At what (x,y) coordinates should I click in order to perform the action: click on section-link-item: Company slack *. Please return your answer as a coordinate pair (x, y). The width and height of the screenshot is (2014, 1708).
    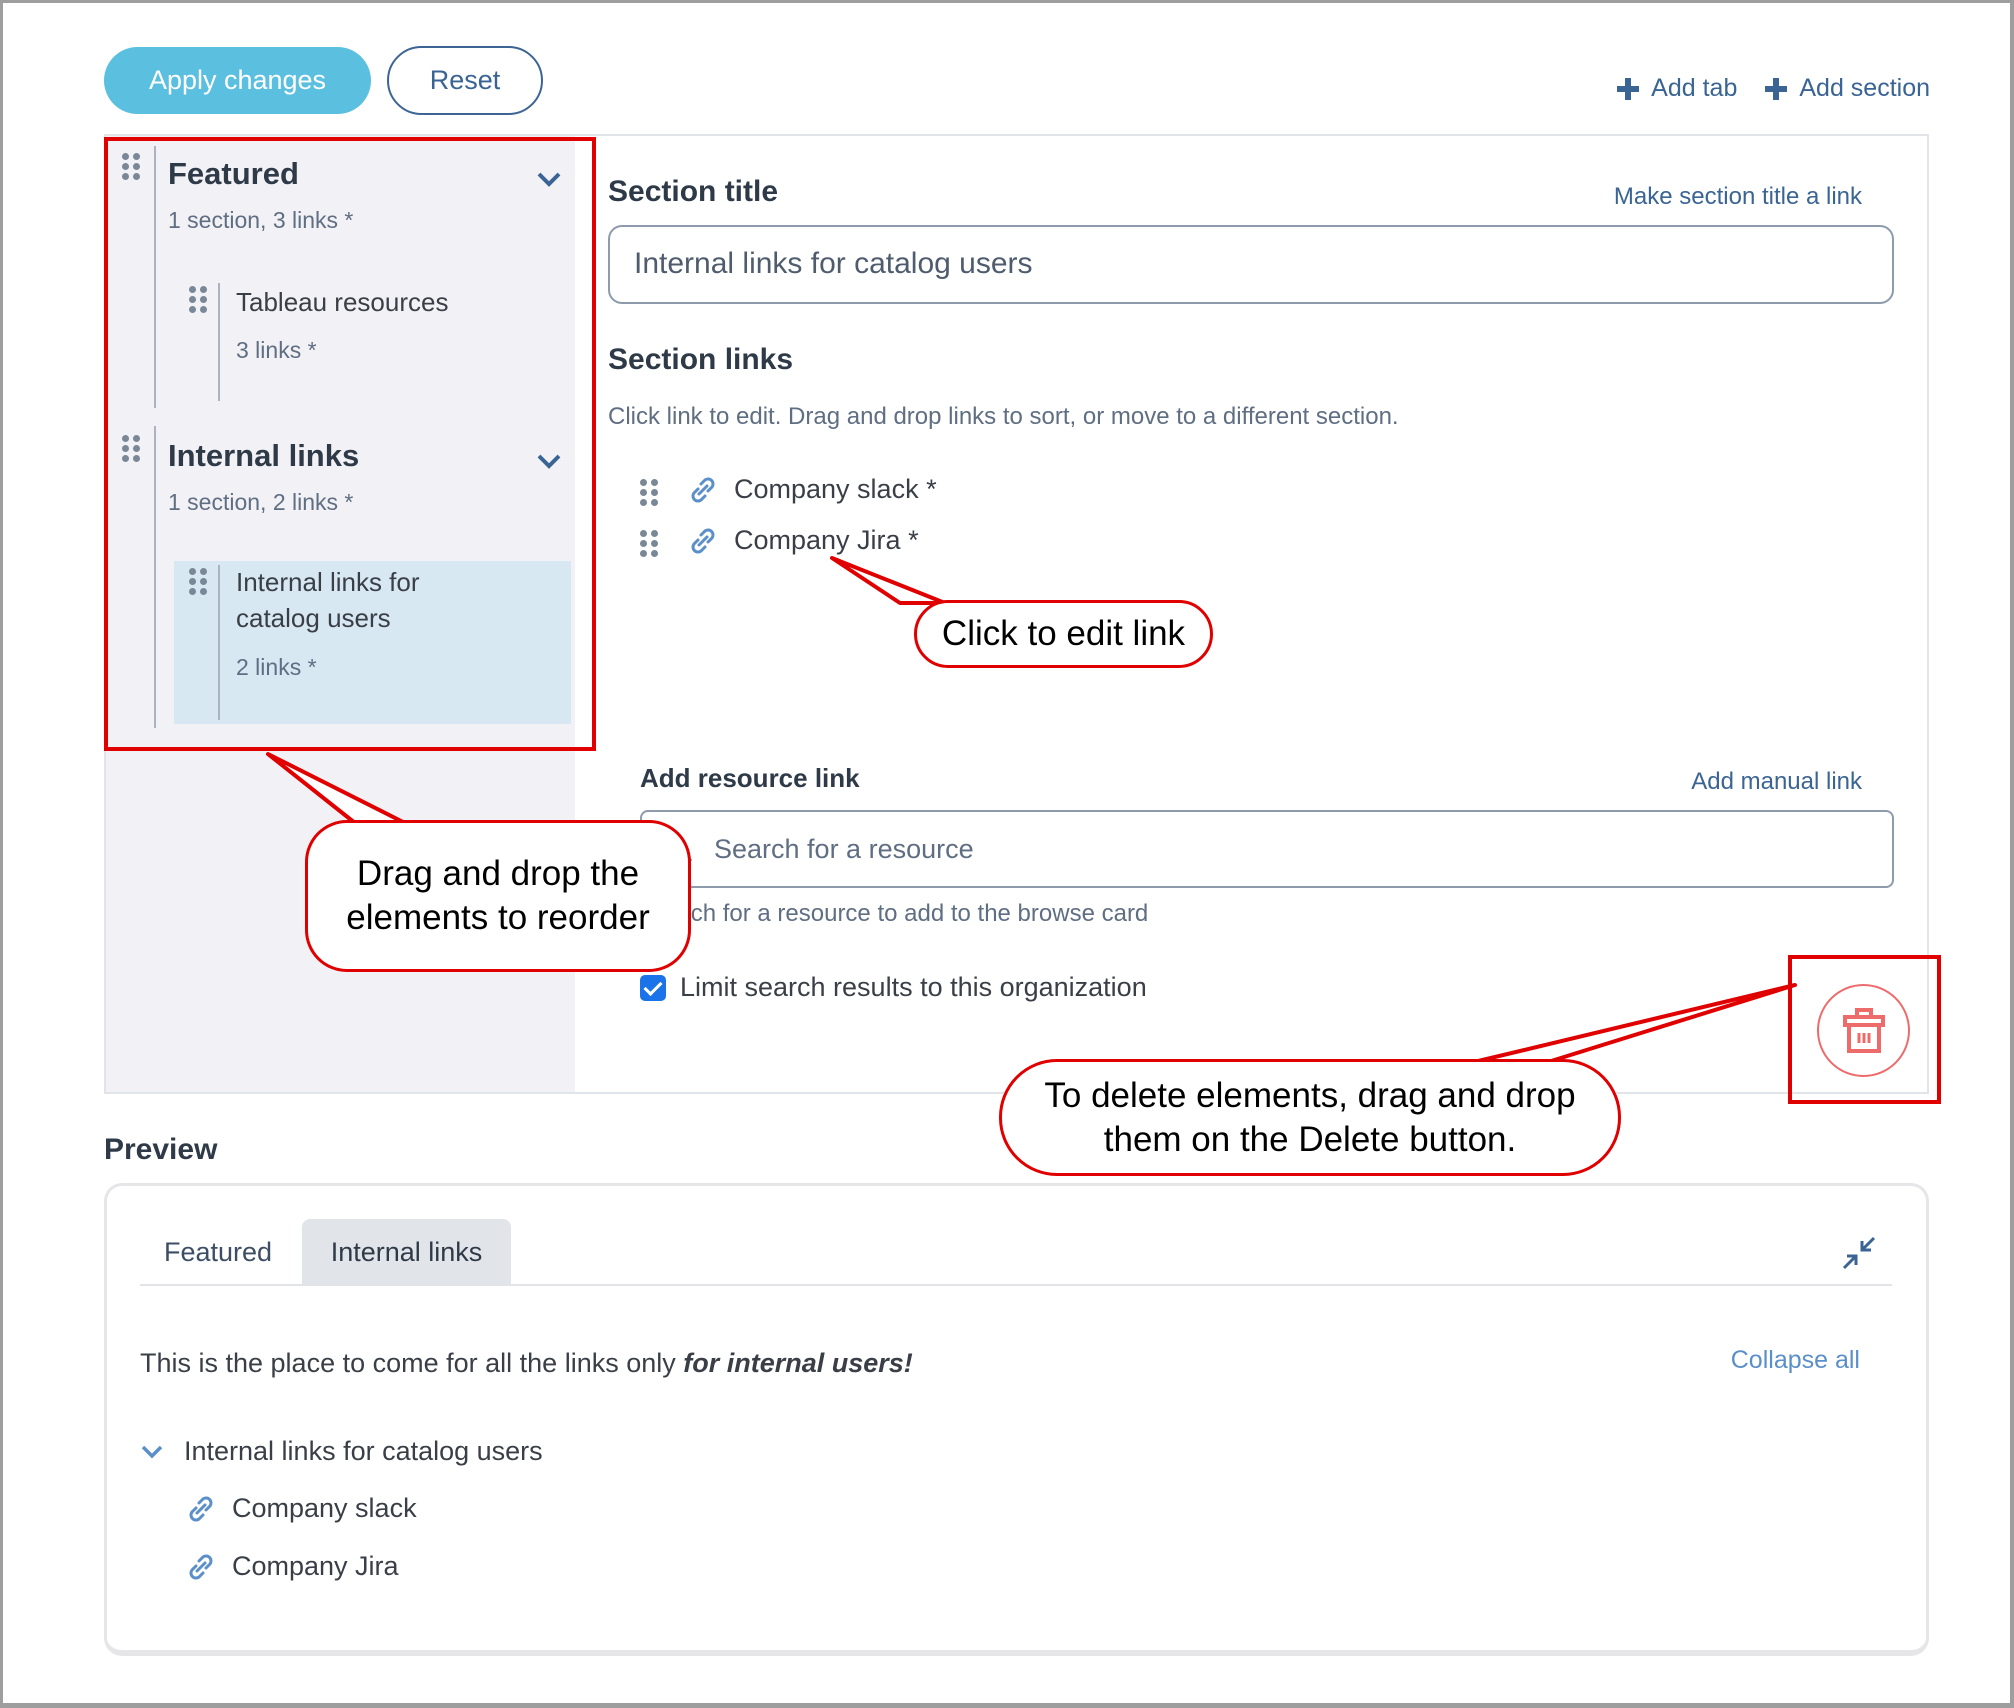
    Looking at the image, I should click on (788, 490).